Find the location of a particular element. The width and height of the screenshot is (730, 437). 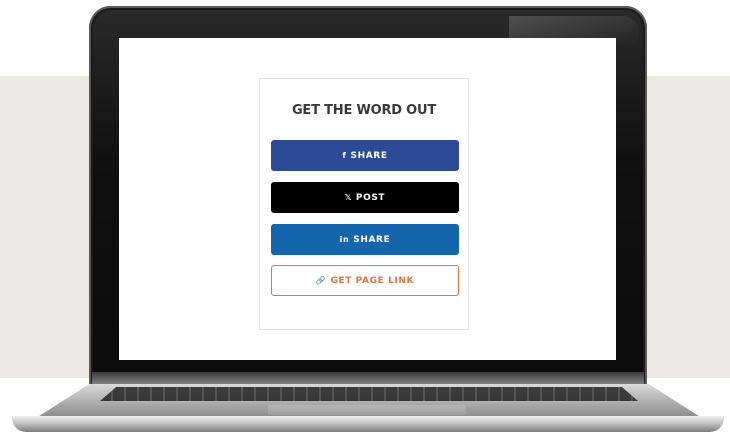

facebook-share-button: f SHARE is located at coordinates (365, 155).